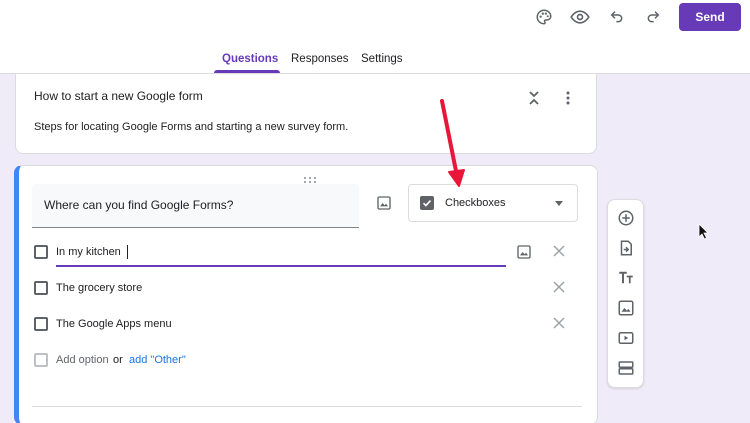 This screenshot has width=750, height=423. Describe the element at coordinates (82, 360) in the screenshot. I see `add-option-button: Add option` at that location.